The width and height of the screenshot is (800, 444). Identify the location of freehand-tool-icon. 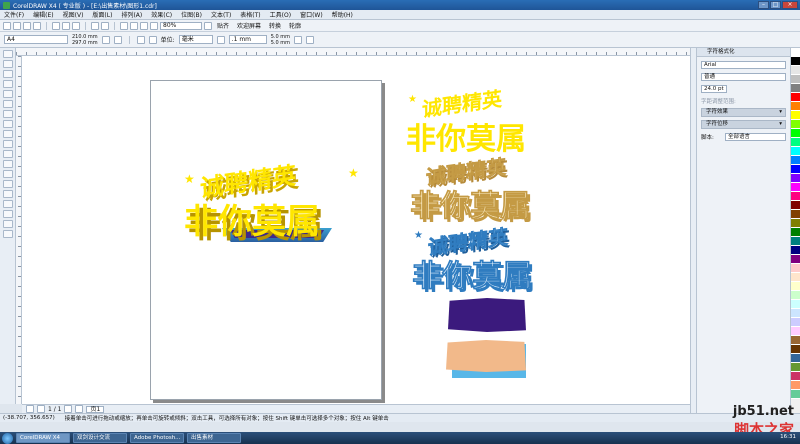
(7, 94).